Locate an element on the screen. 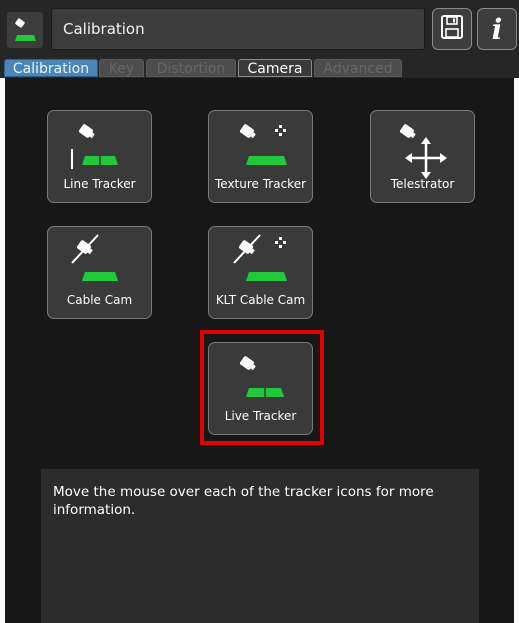 The image size is (519, 623). page-title: Calibration is located at coordinates (238, 29).